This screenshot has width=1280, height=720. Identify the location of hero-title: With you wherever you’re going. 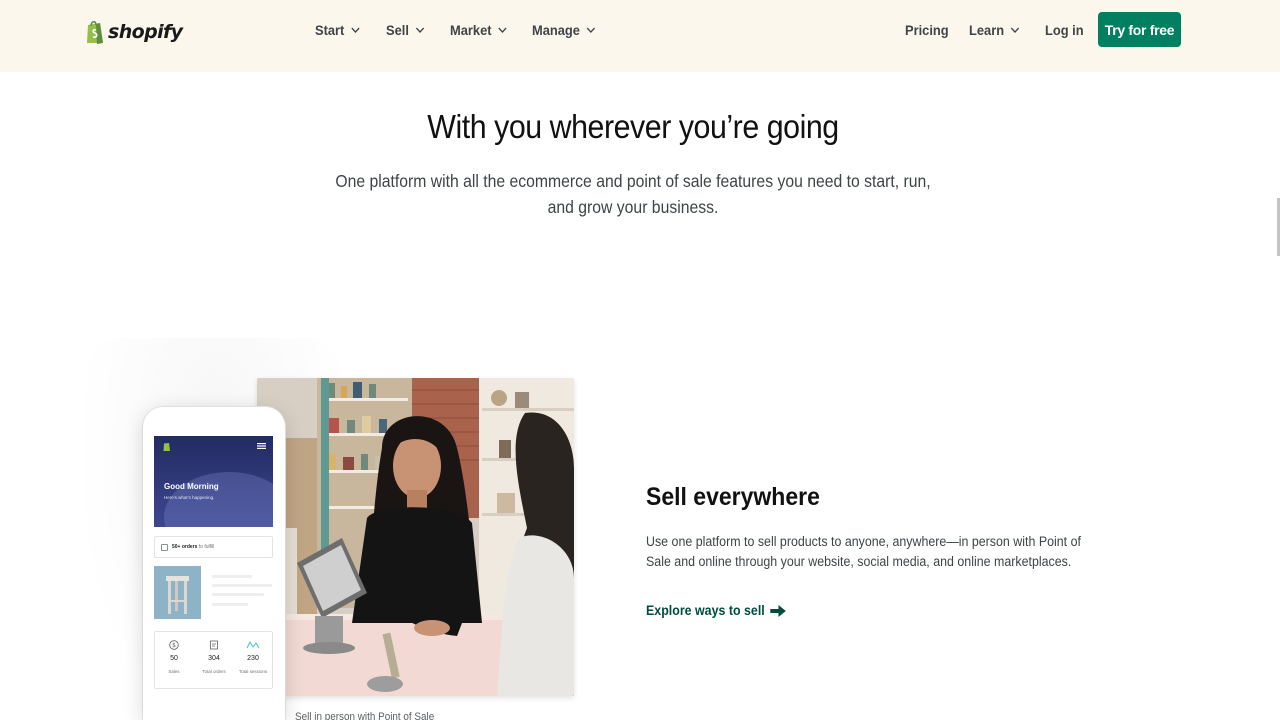
(633, 126).